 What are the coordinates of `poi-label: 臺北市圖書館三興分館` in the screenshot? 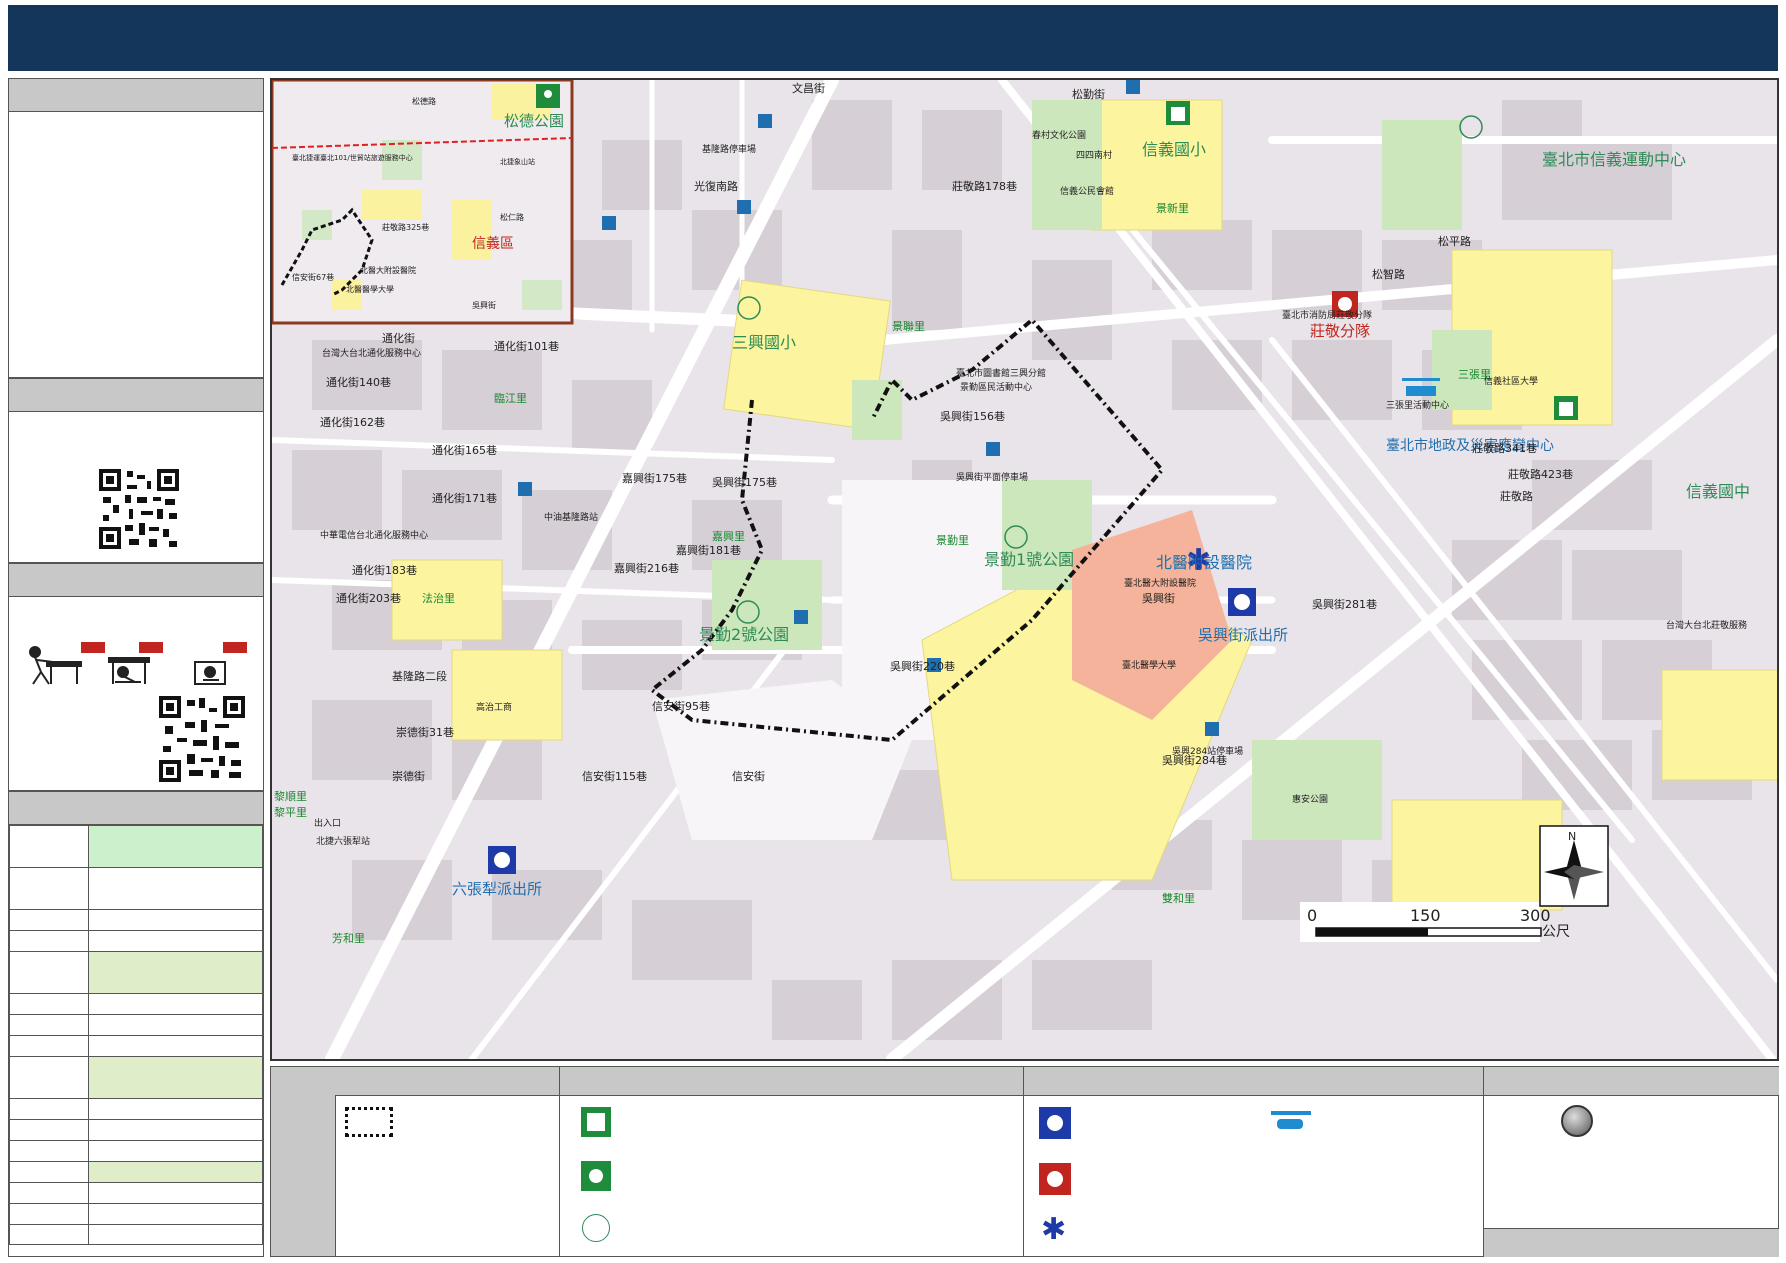 It's located at (1001, 373).